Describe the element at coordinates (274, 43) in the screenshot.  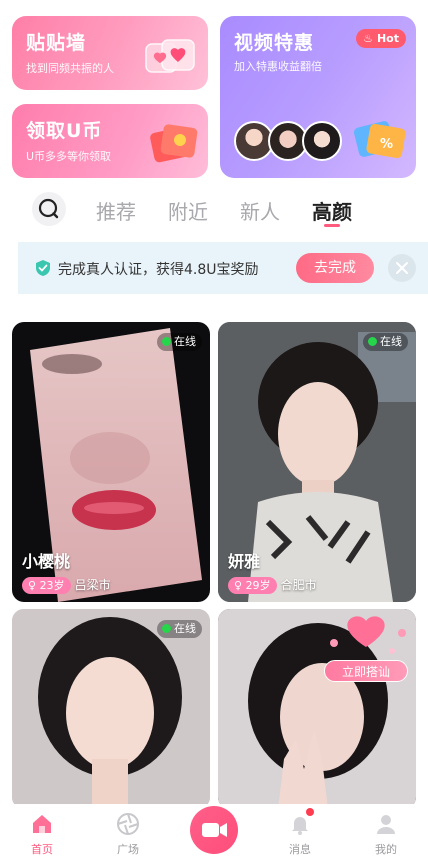
I see `video-special-title: 视频特惠` at that location.